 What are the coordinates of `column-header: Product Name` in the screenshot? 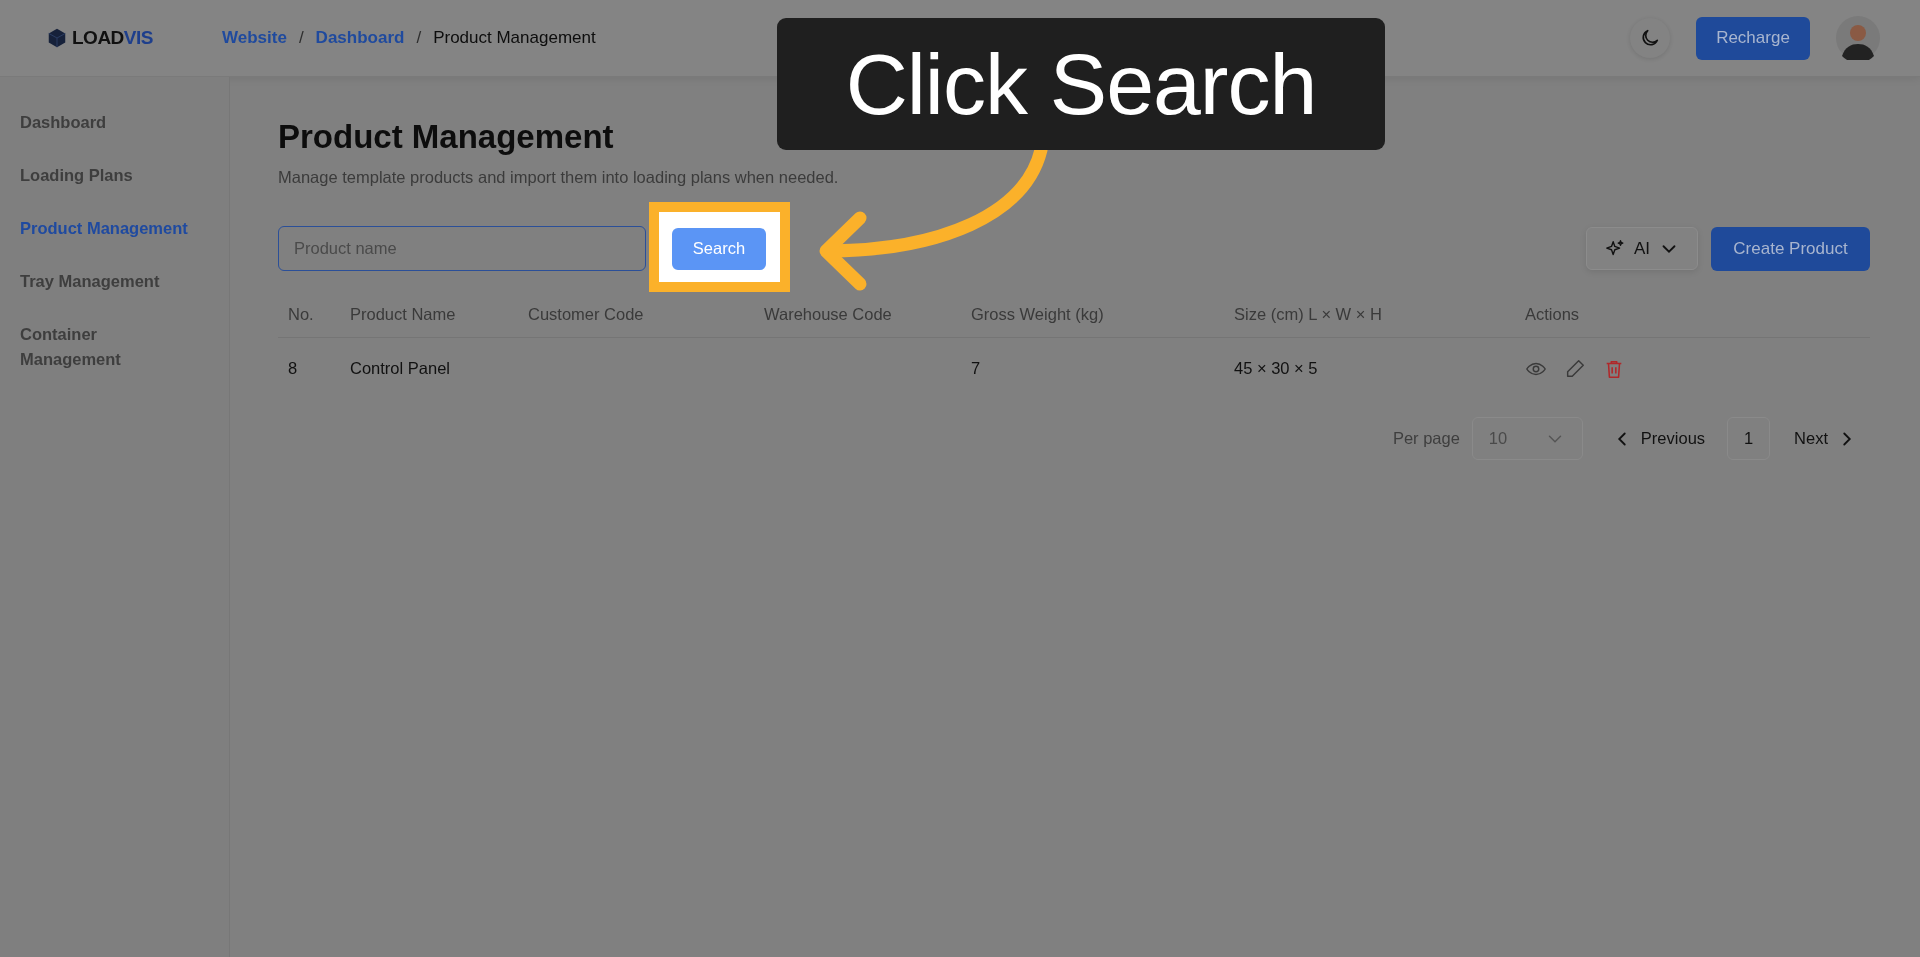 It's located at (429, 314).